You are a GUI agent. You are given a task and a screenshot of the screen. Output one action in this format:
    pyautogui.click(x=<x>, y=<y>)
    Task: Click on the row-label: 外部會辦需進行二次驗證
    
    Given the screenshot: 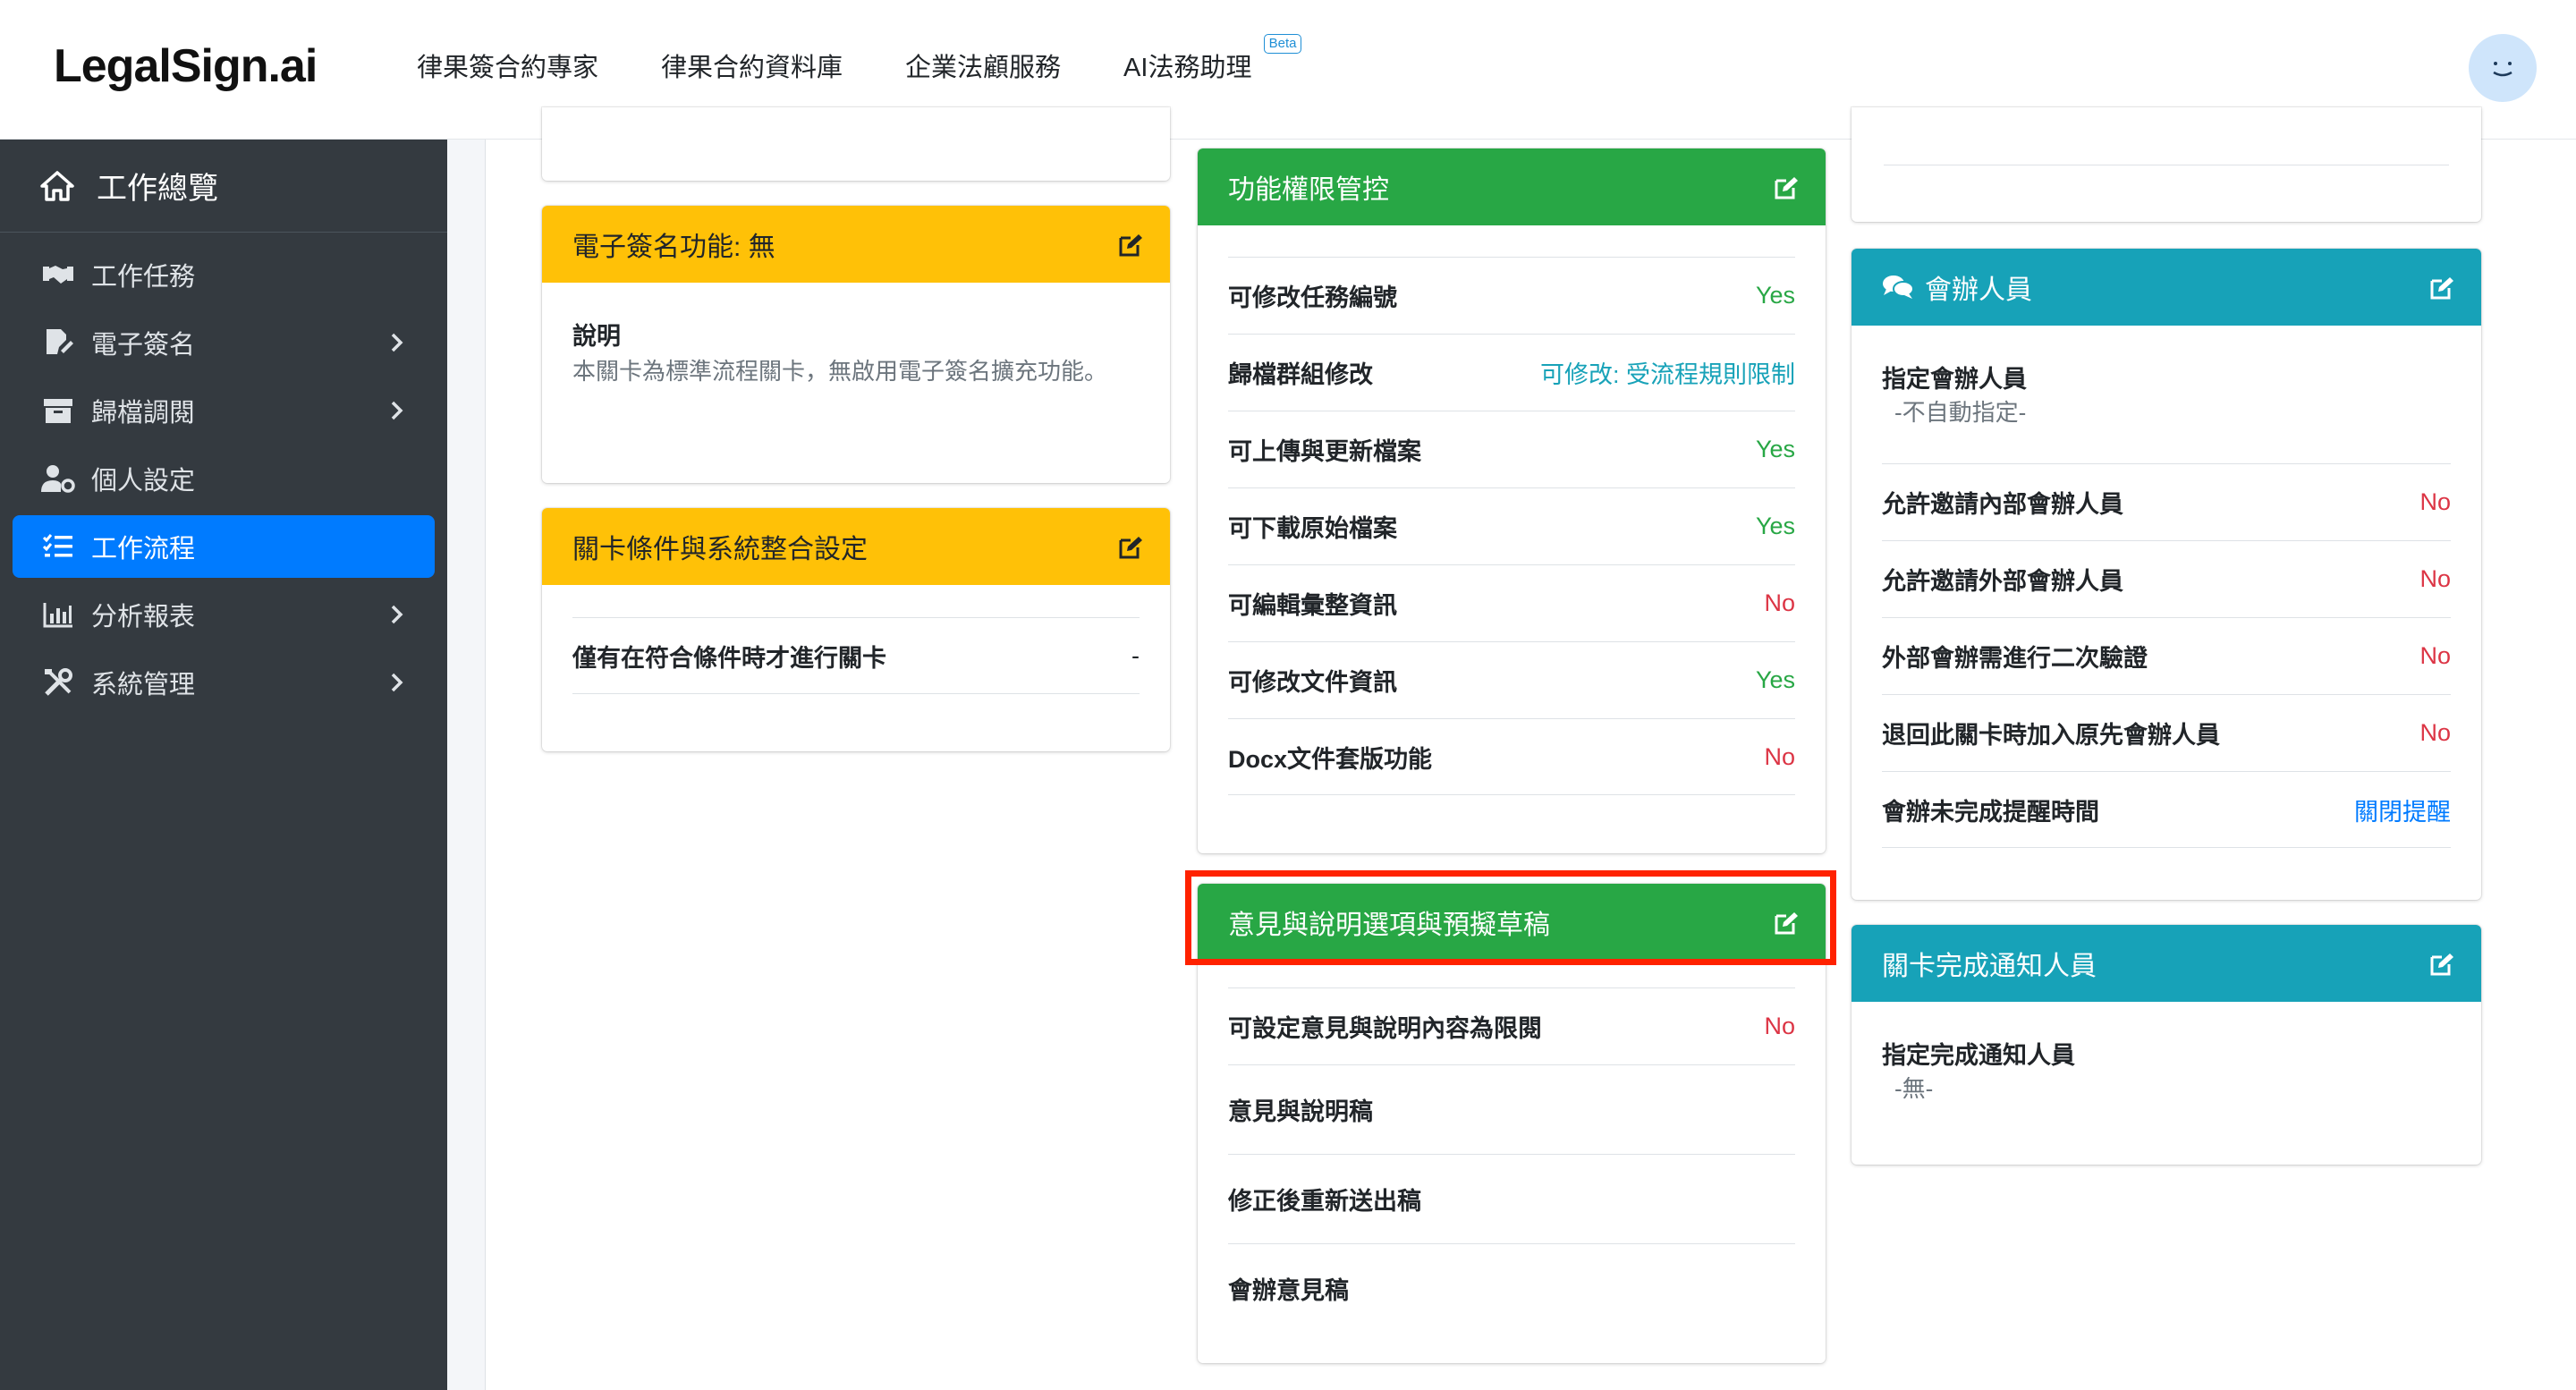 What is the action you would take?
    pyautogui.click(x=2015, y=658)
    